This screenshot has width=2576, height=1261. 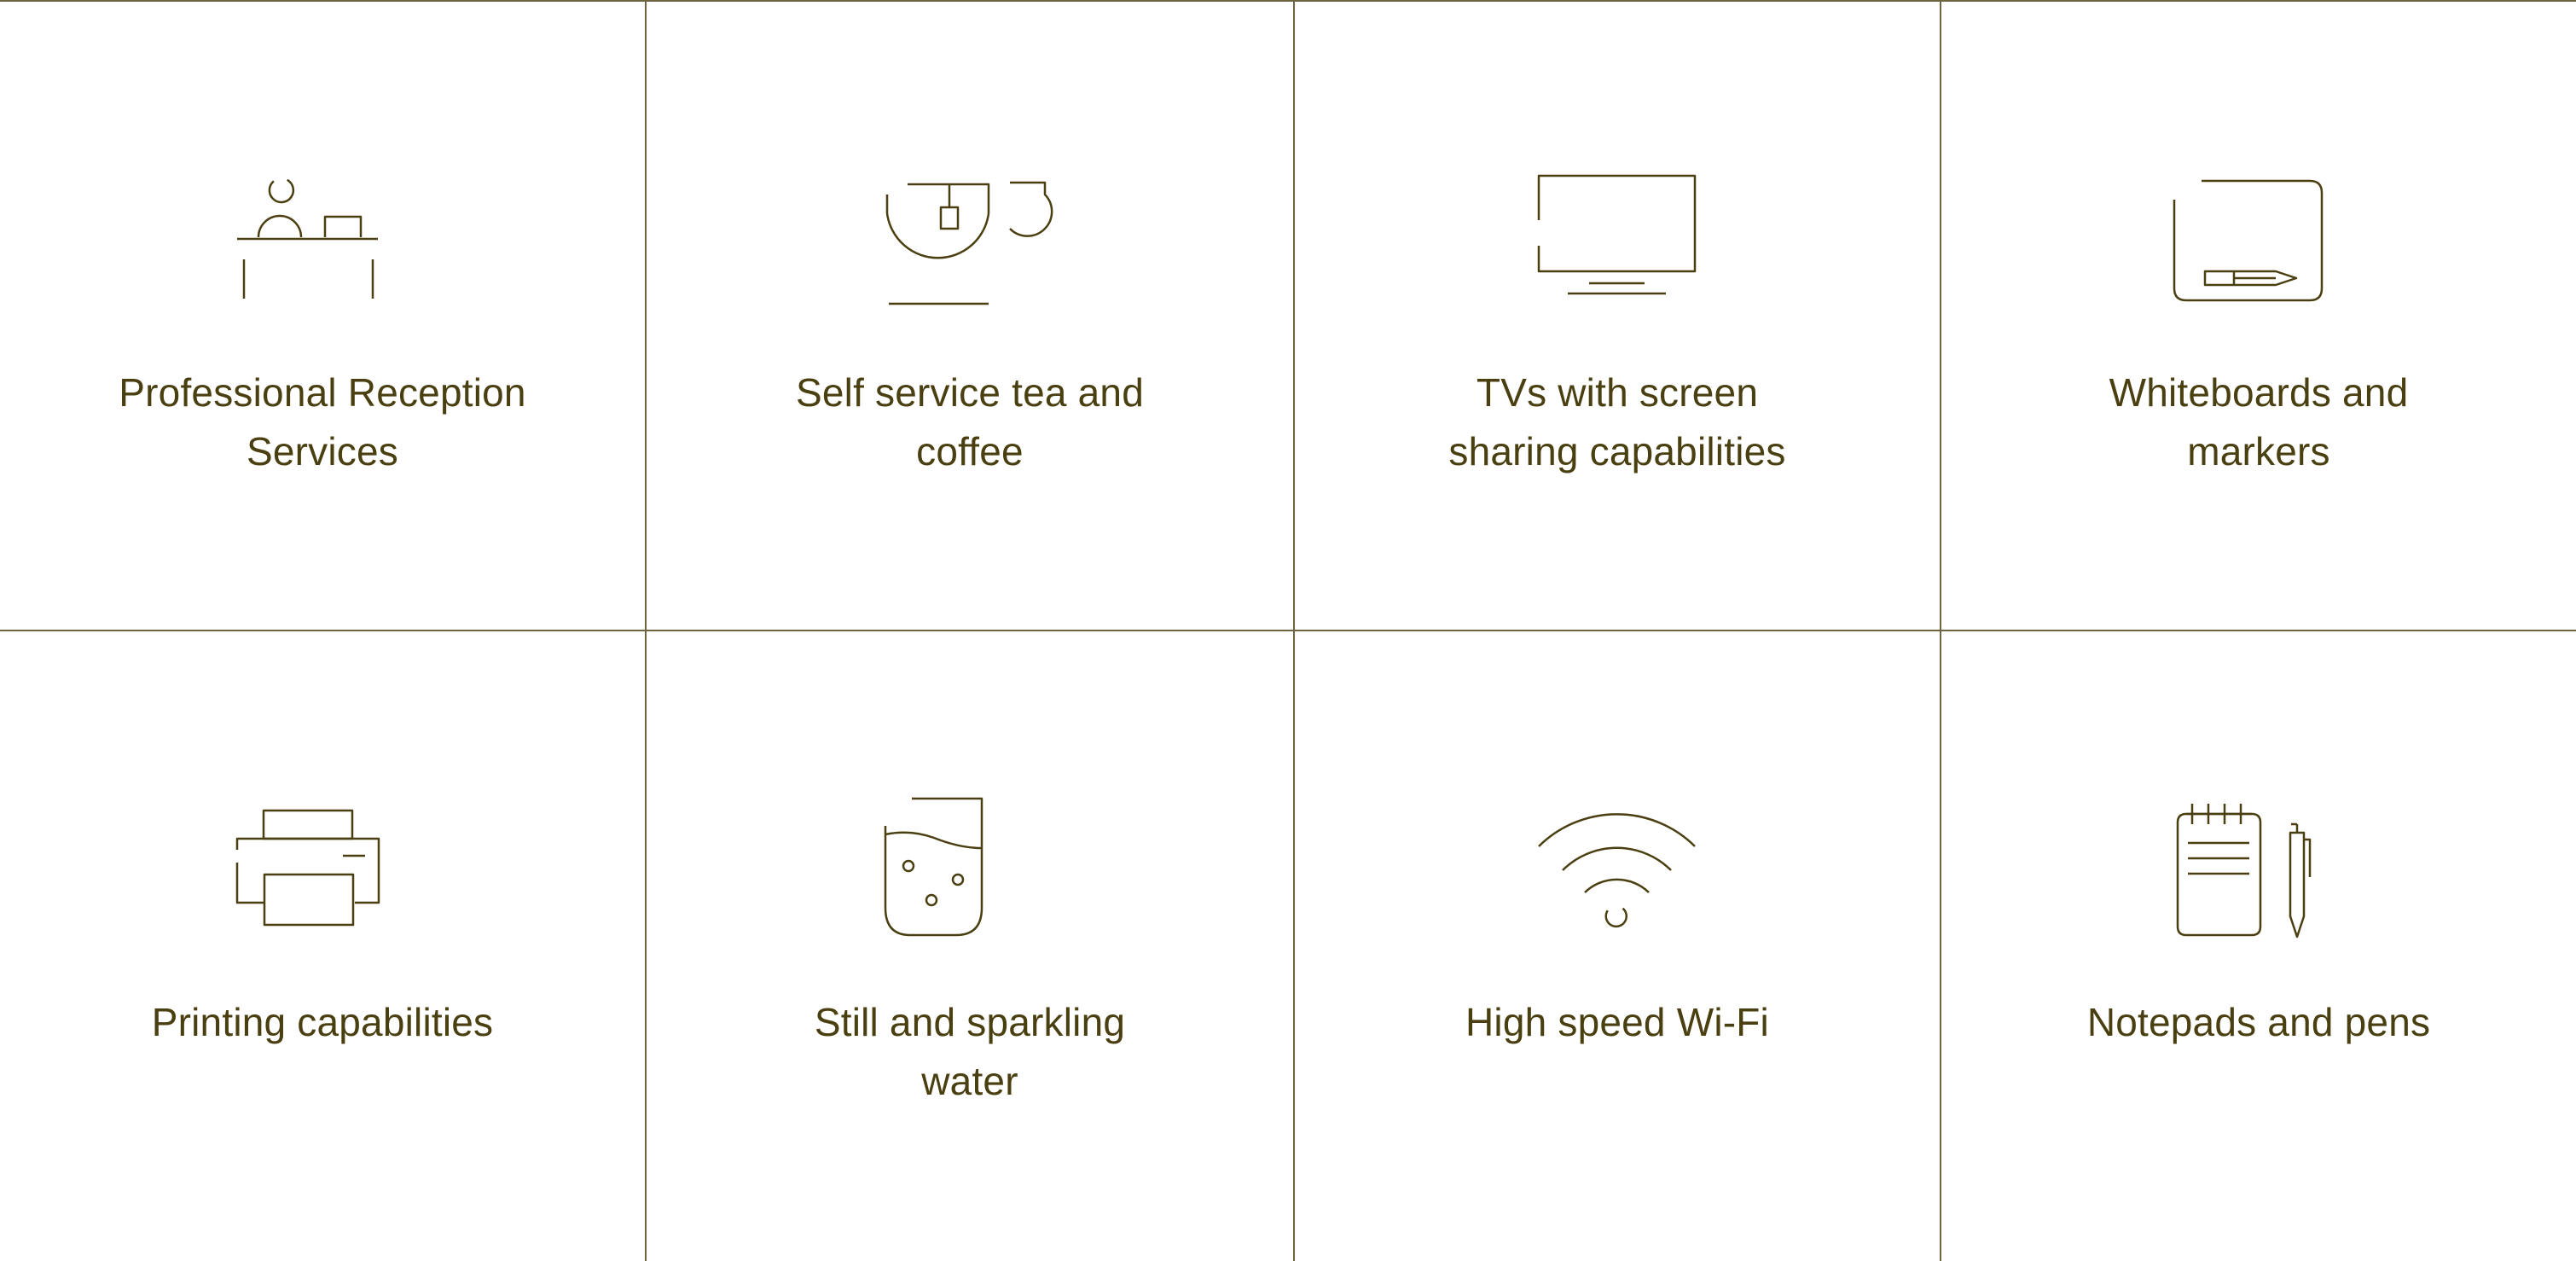 What do you see at coordinates (322, 1022) in the screenshot?
I see `amenity-label: Printing capabilities` at bounding box center [322, 1022].